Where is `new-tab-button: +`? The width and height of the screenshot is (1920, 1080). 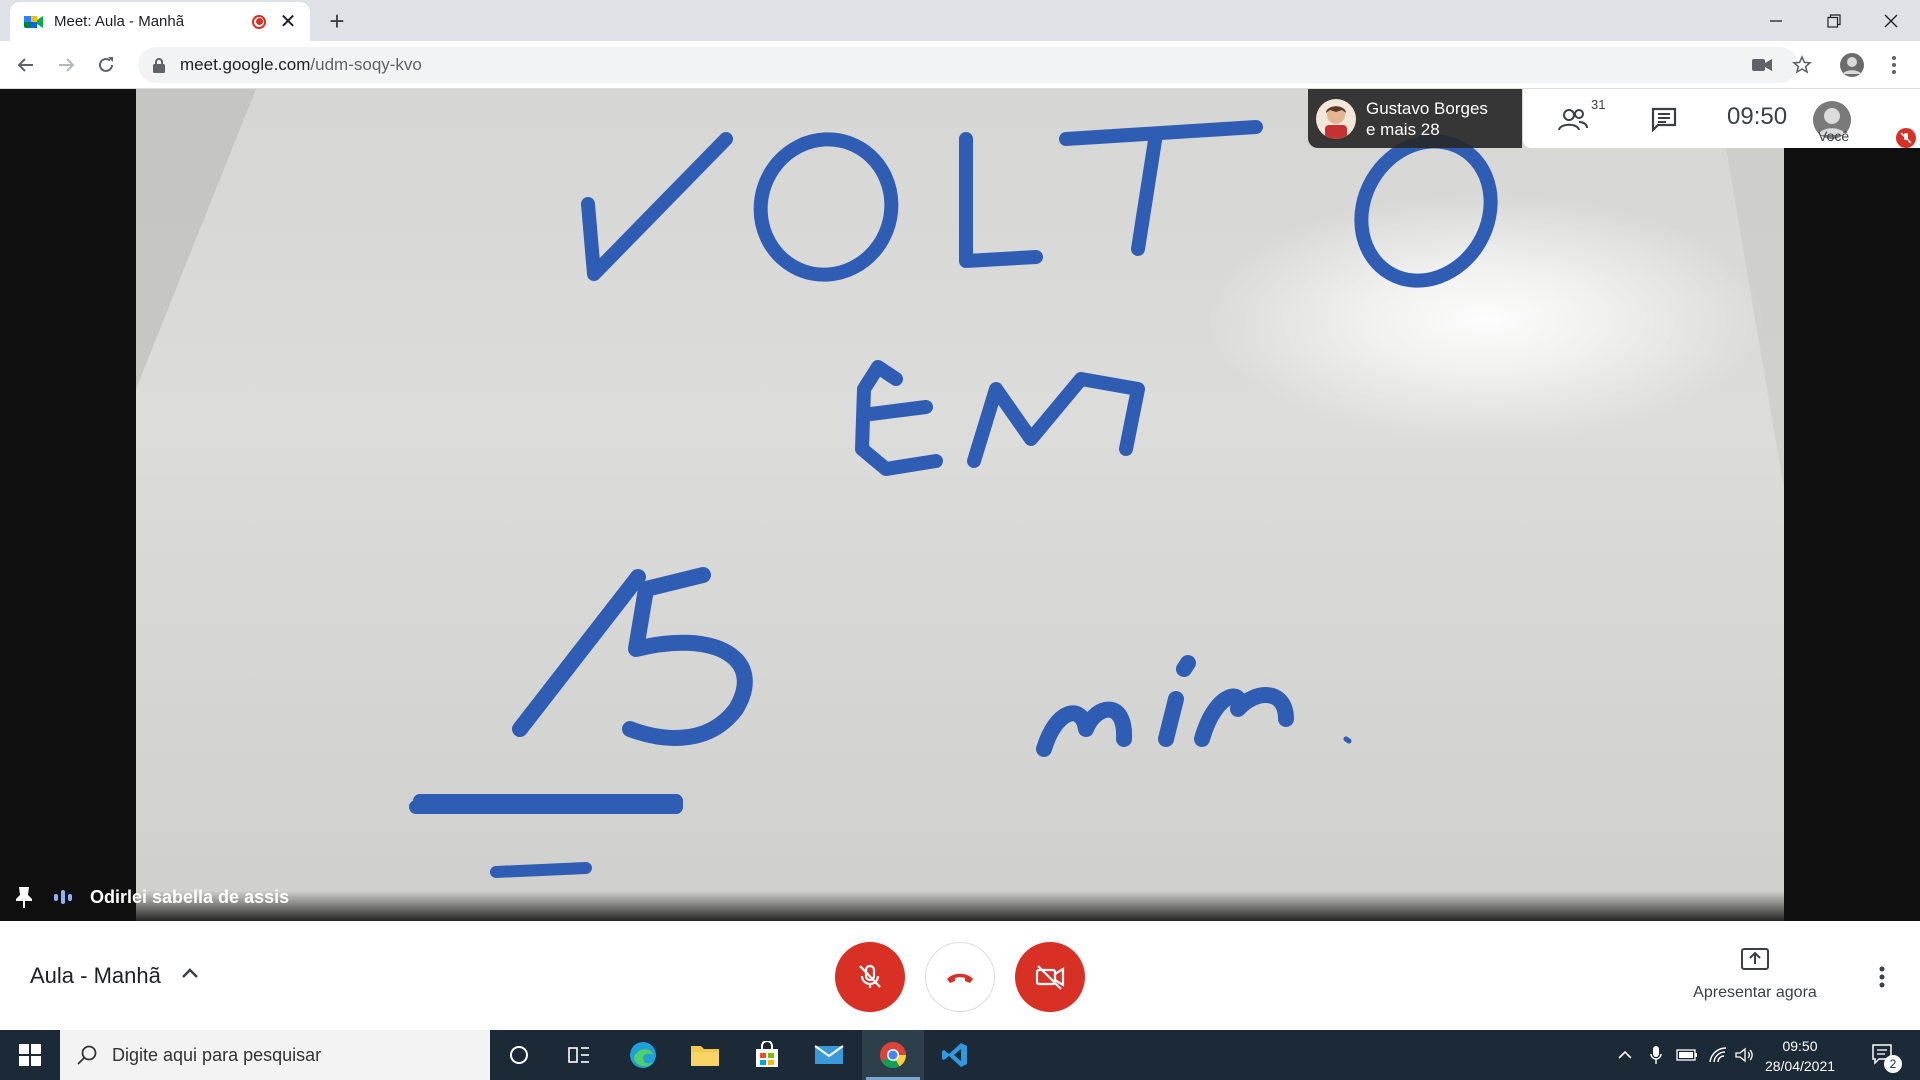 new-tab-button: + is located at coordinates (337, 21).